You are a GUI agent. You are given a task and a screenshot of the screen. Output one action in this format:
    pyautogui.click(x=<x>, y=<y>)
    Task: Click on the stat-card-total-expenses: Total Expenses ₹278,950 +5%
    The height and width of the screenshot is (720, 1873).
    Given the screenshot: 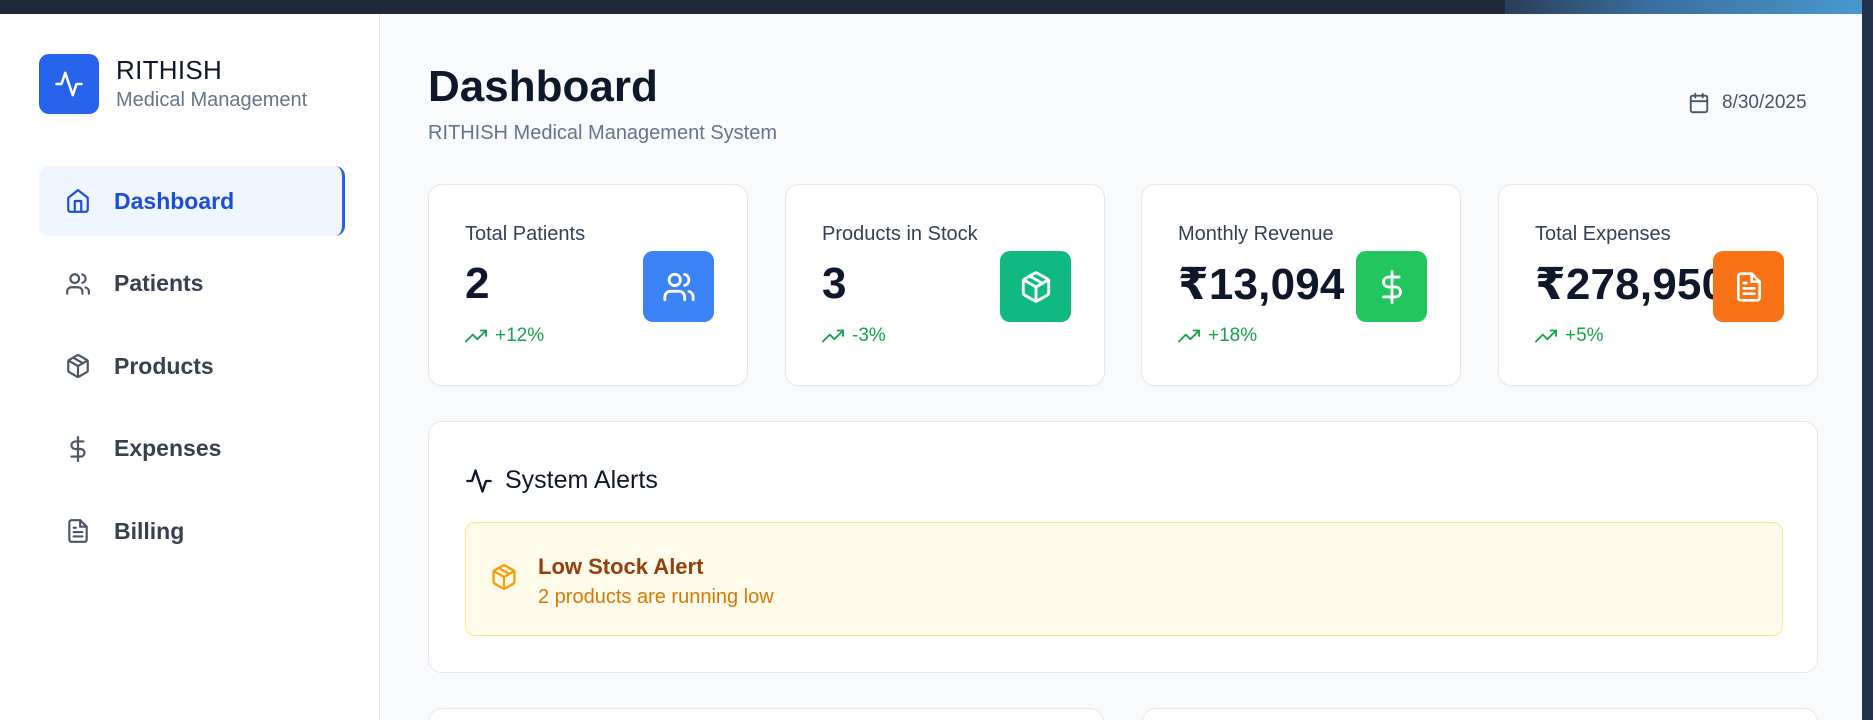 What is the action you would take?
    pyautogui.click(x=1658, y=285)
    